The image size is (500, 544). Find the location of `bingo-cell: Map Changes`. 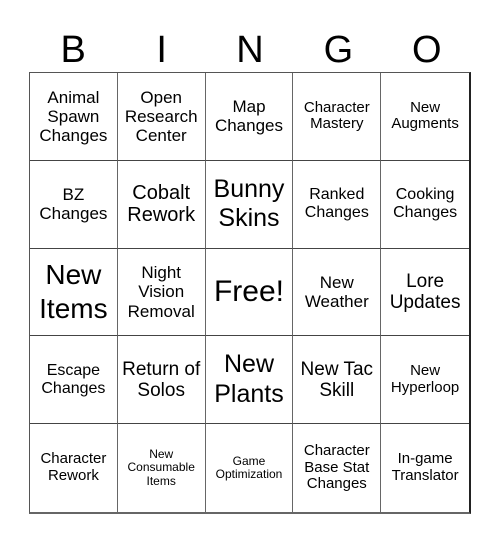

bingo-cell: Map Changes is located at coordinates (249, 117).